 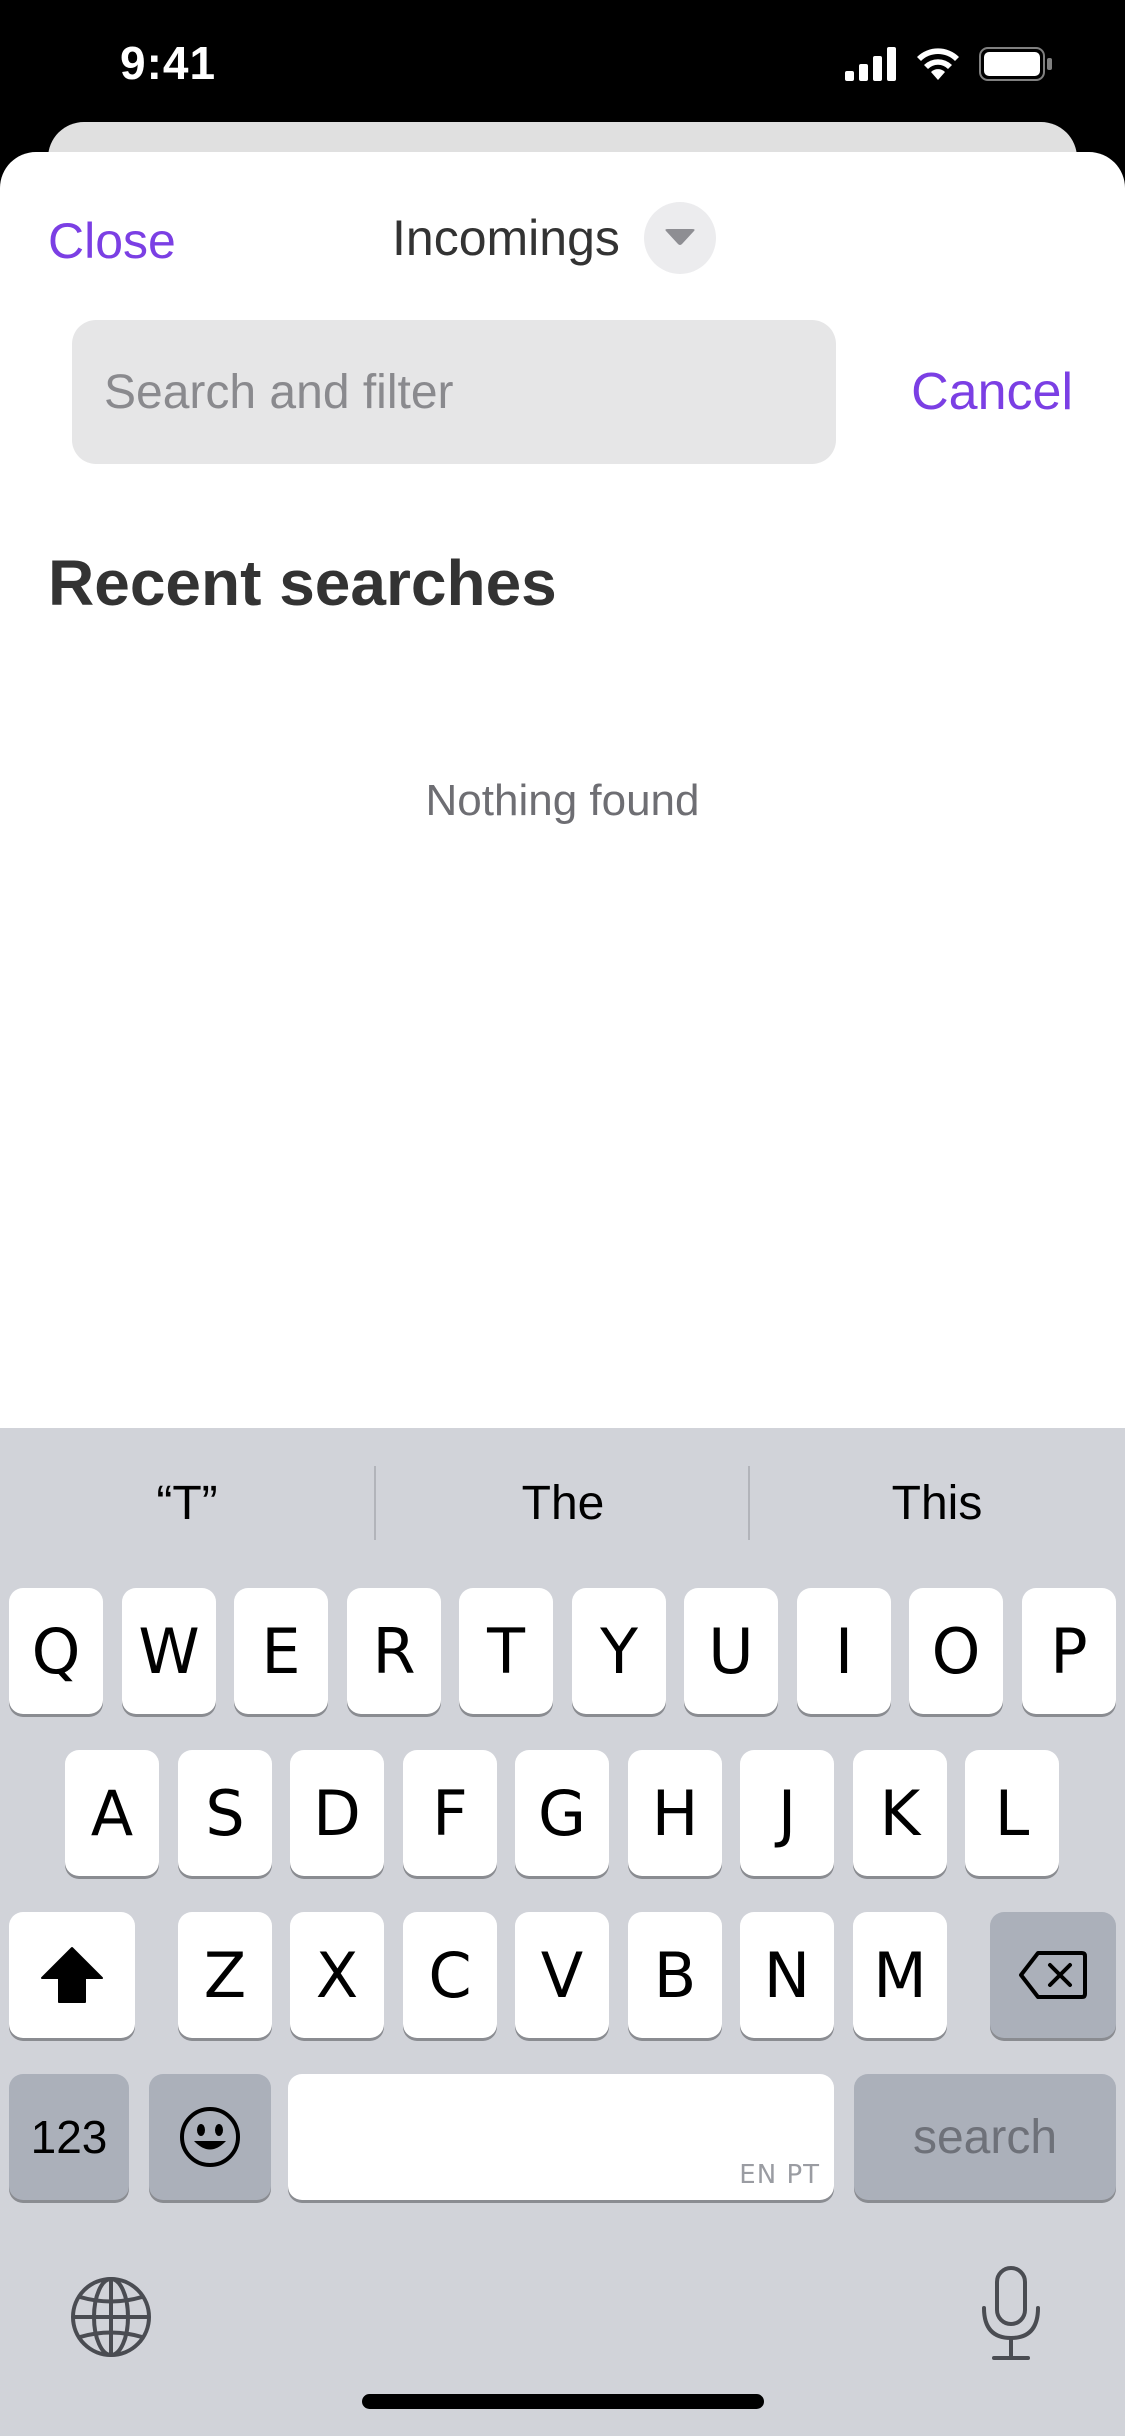 What do you see at coordinates (1012, 1813) in the screenshot?
I see `key-l: L` at bounding box center [1012, 1813].